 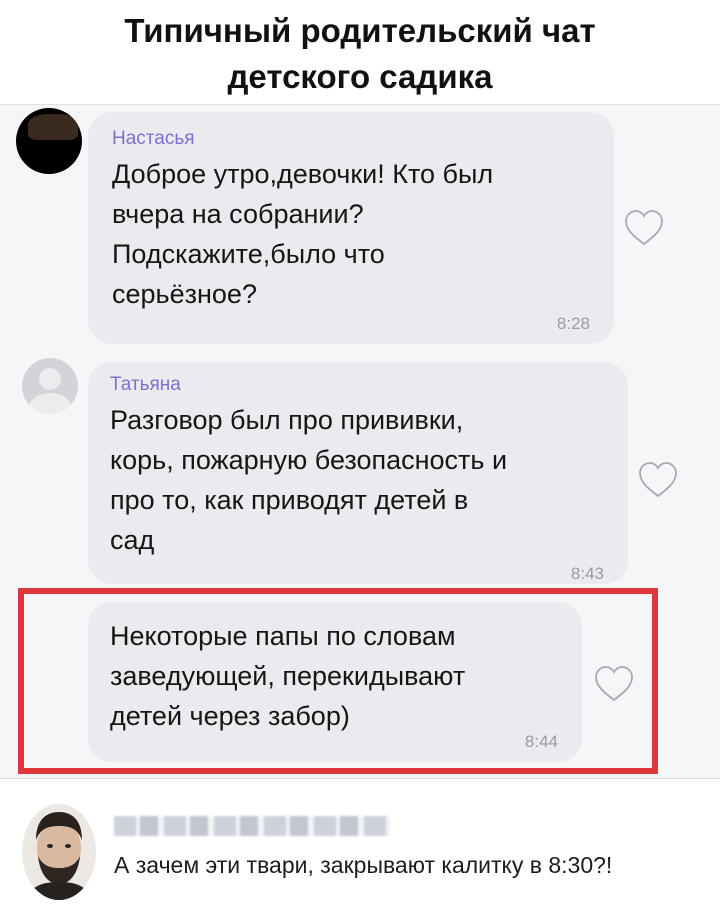 I want to click on commenter-avatar, so click(x=59, y=852).